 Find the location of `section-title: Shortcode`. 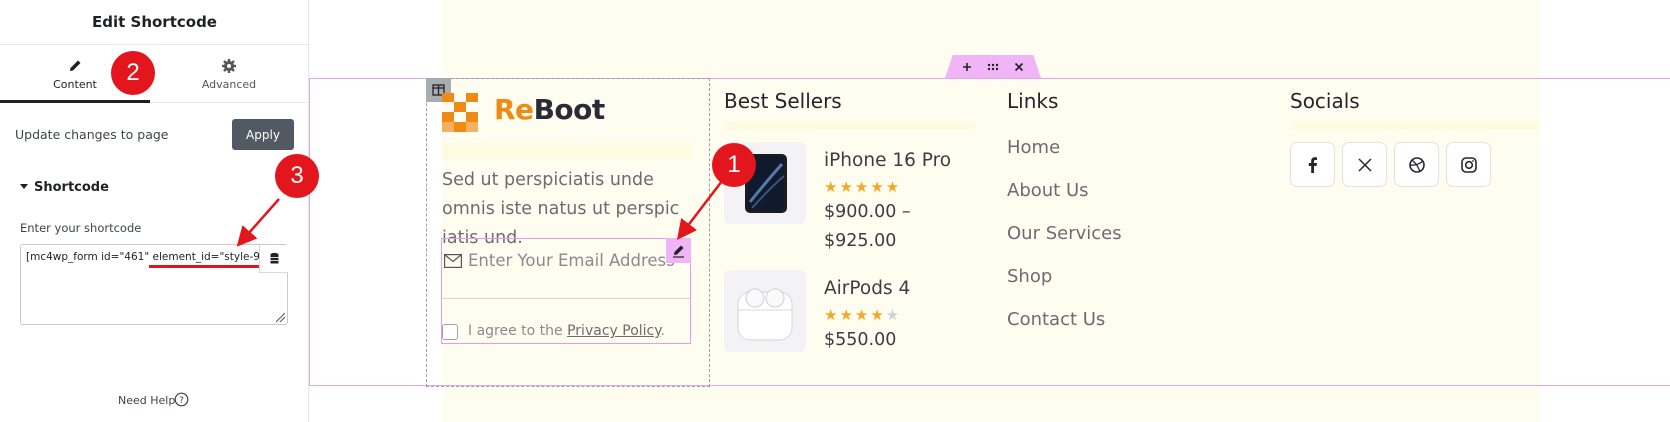

section-title: Shortcode is located at coordinates (71, 187).